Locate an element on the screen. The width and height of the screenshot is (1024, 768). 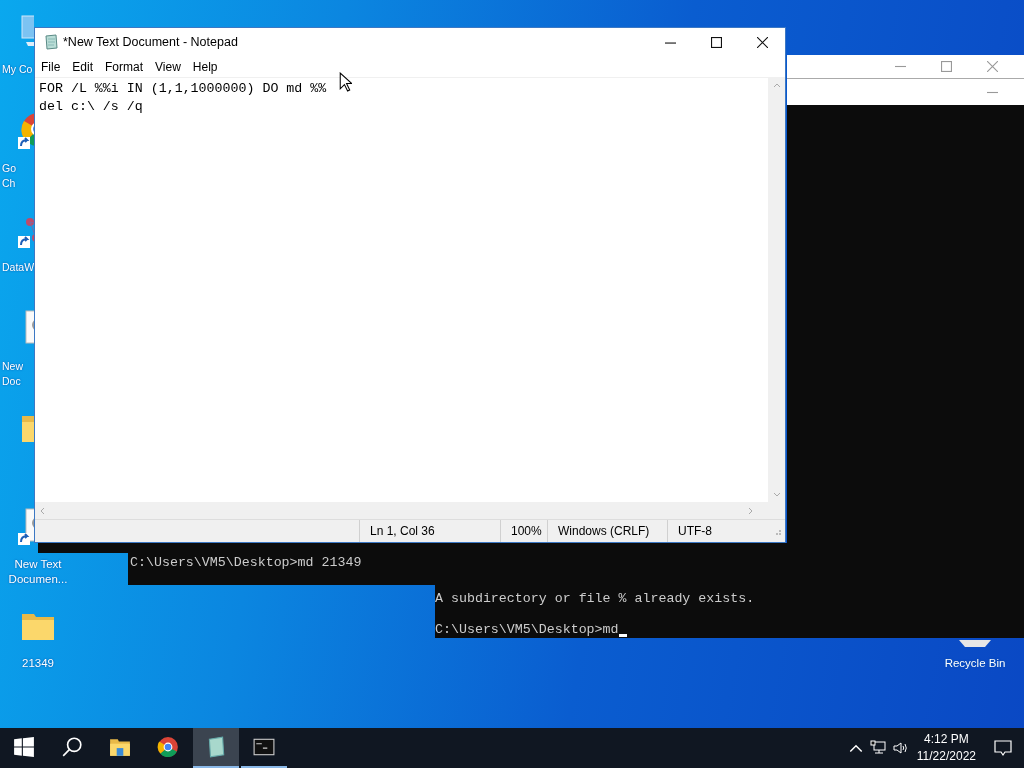
menu-item: Format is located at coordinates (124, 66).